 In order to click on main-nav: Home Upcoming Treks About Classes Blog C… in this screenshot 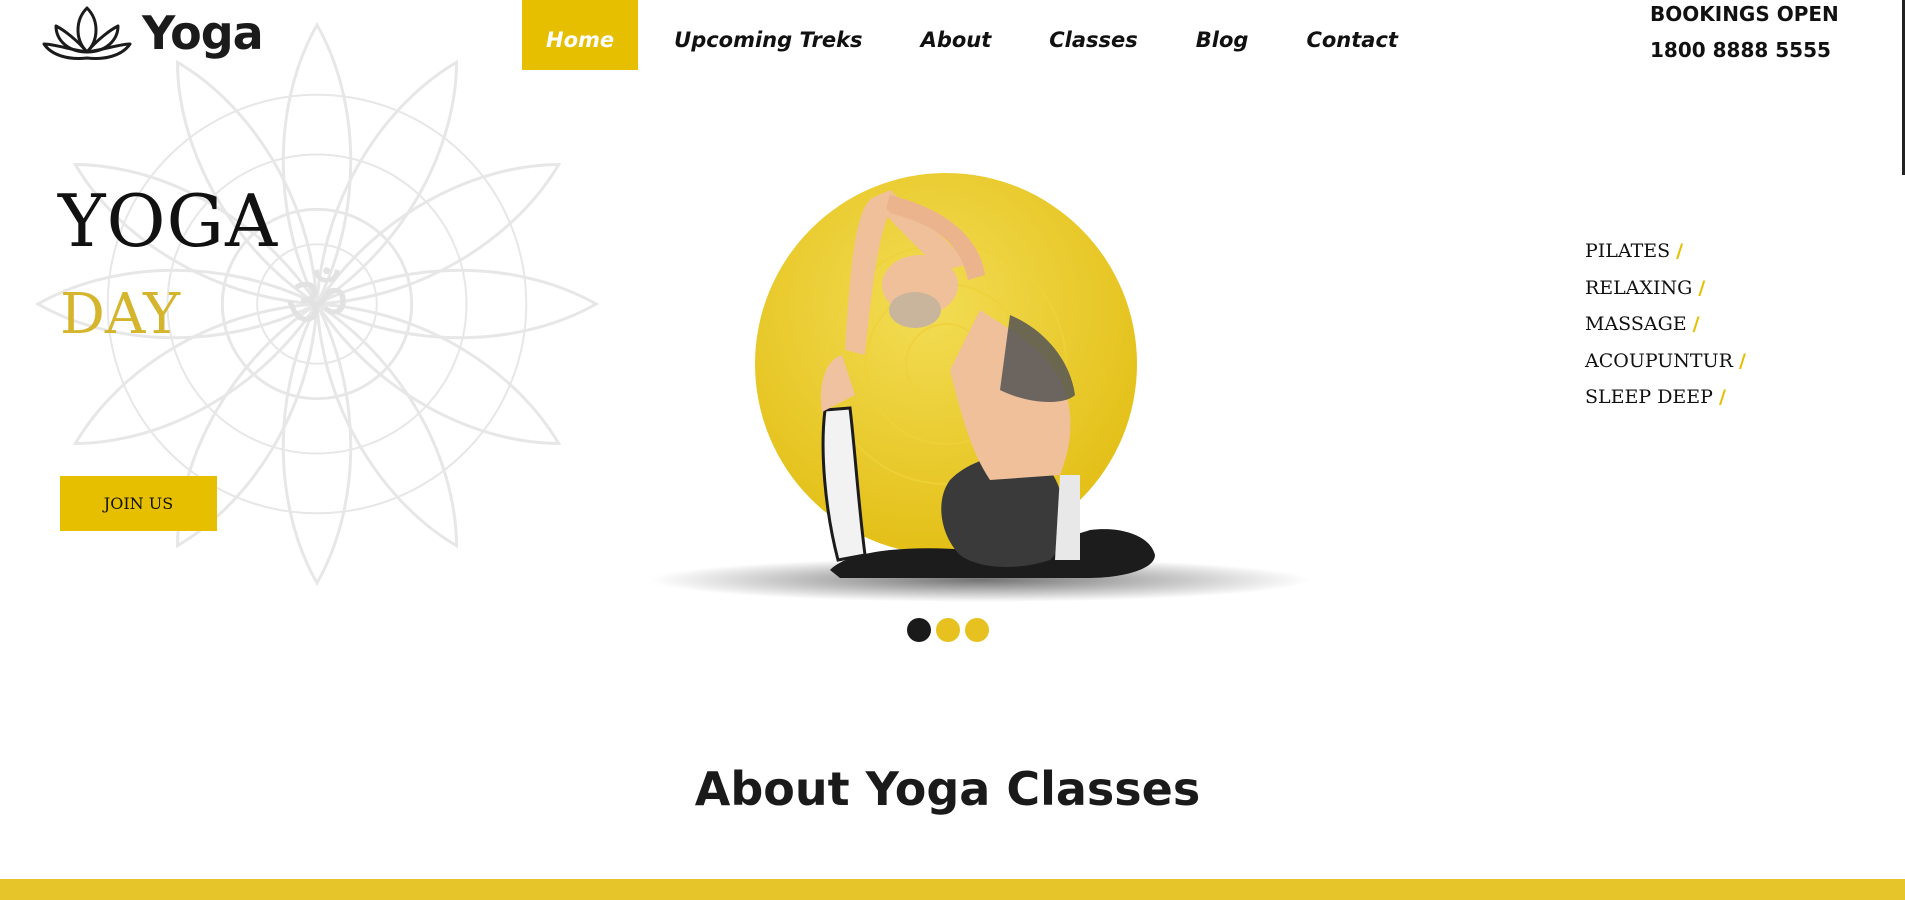, I will do `click(977, 35)`.